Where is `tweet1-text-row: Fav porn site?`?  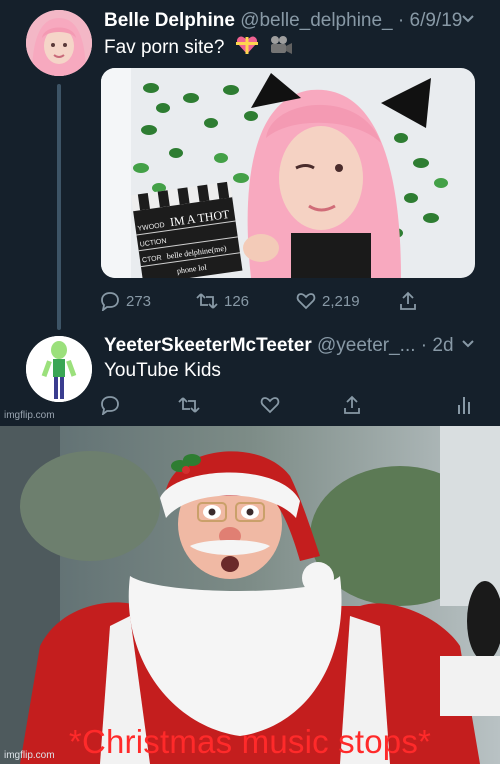 tweet1-text-row: Fav porn site? is located at coordinates (198, 48).